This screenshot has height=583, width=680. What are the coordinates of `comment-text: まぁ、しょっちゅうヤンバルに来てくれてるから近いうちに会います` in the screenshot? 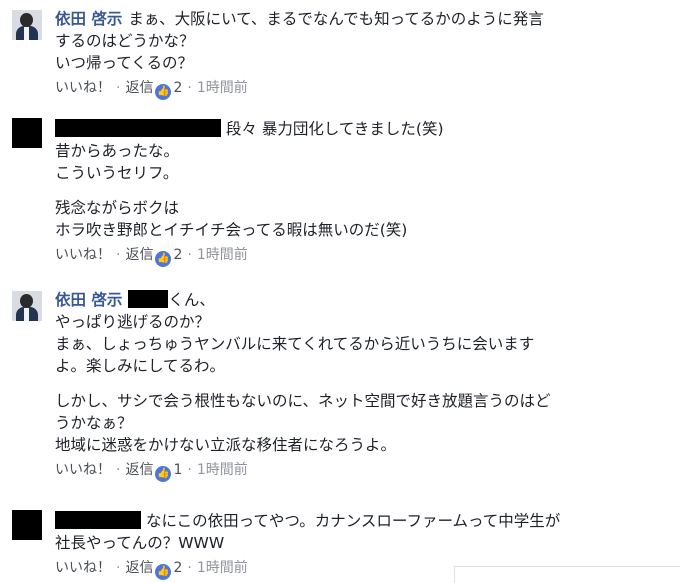 It's located at (295, 344).